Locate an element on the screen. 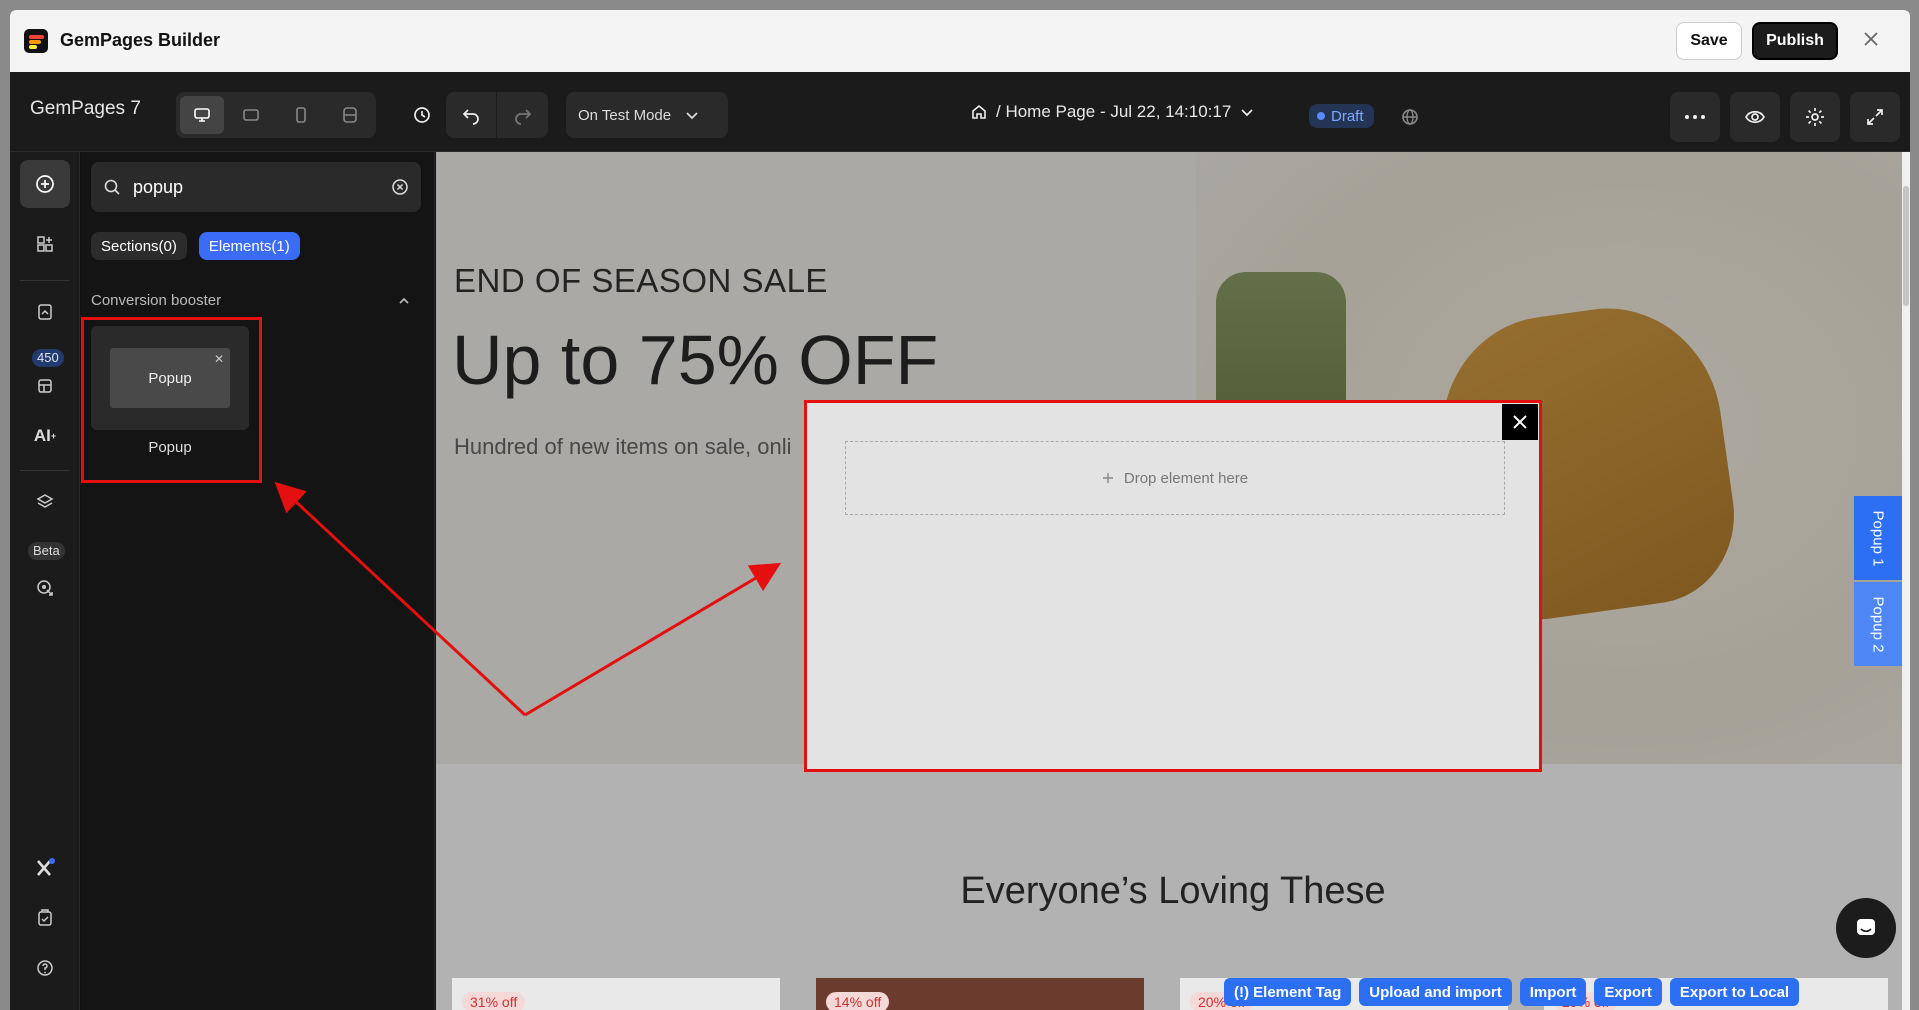 The image size is (1919, 1010). device-switcher is located at coordinates (276, 115).